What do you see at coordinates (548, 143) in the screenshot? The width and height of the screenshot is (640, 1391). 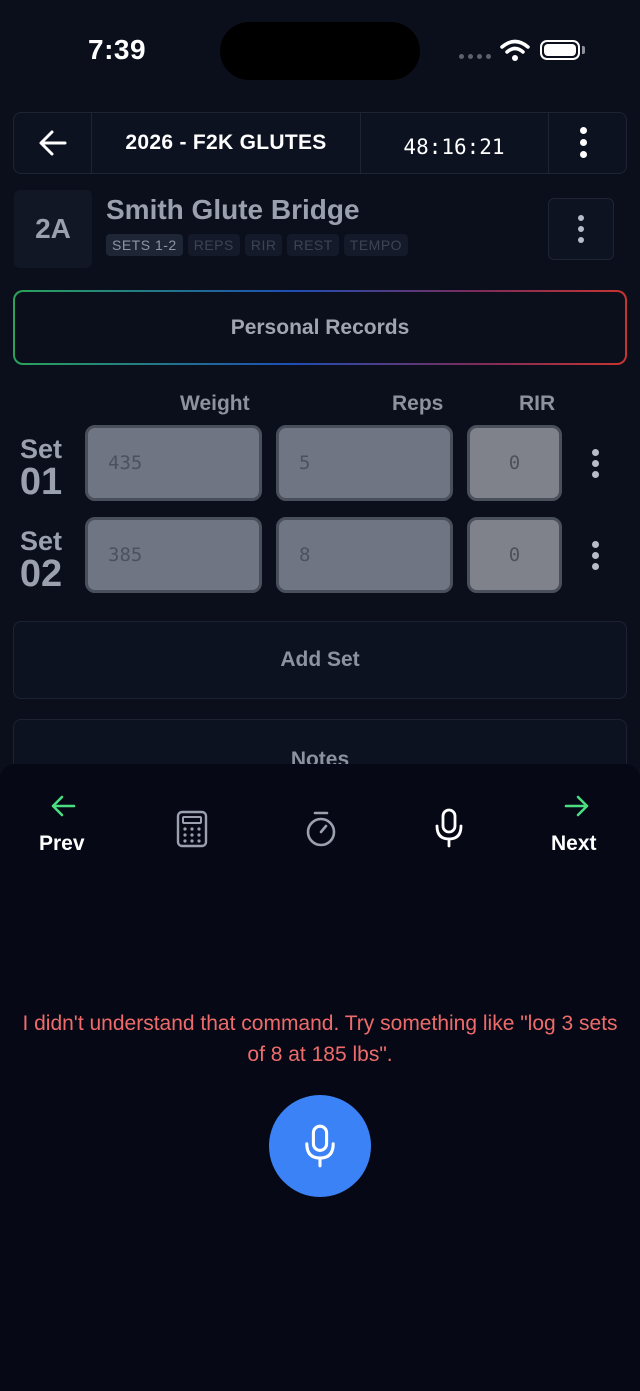 I see `header-divider` at bounding box center [548, 143].